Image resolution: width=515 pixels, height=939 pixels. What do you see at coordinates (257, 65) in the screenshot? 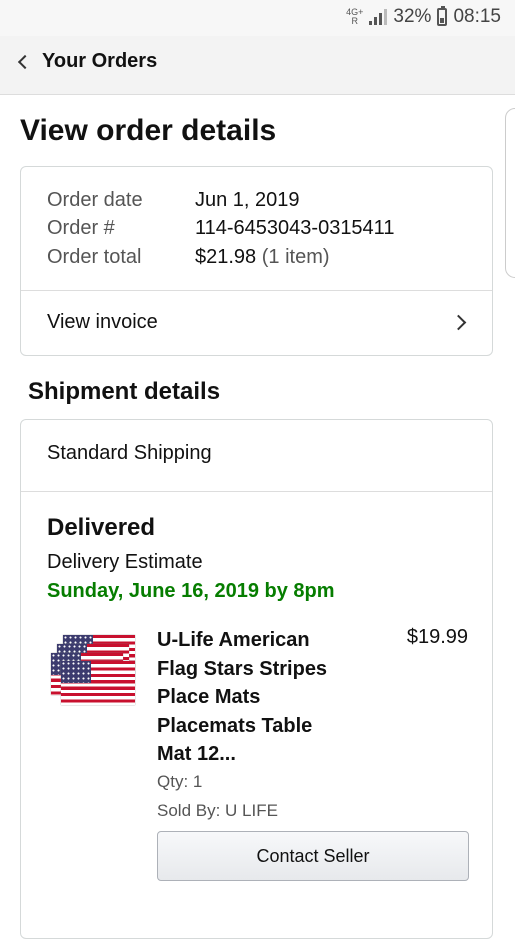
I see `top-nav: Your Orders` at bounding box center [257, 65].